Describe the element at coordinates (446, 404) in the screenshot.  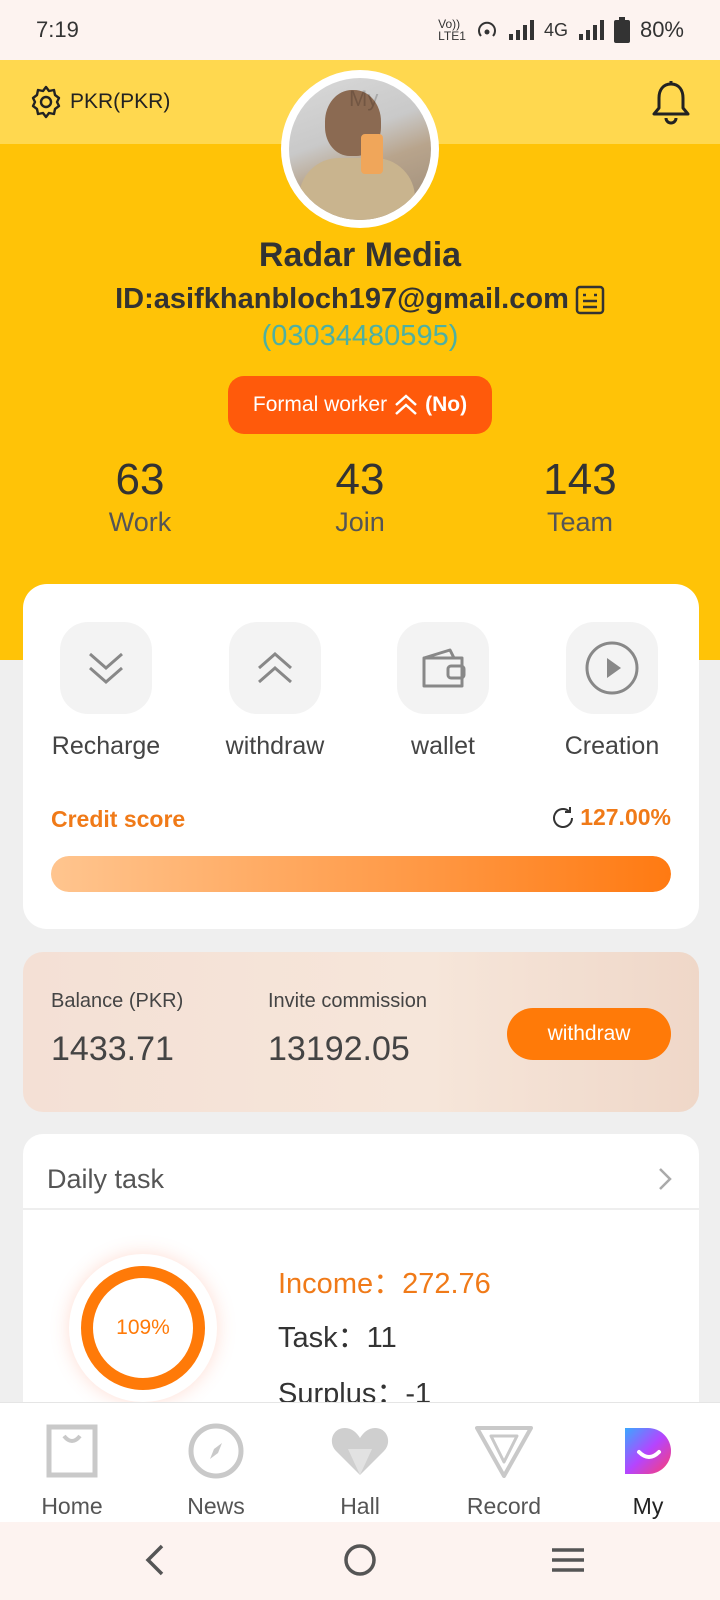
I see `formal-worker-status: (No)` at that location.